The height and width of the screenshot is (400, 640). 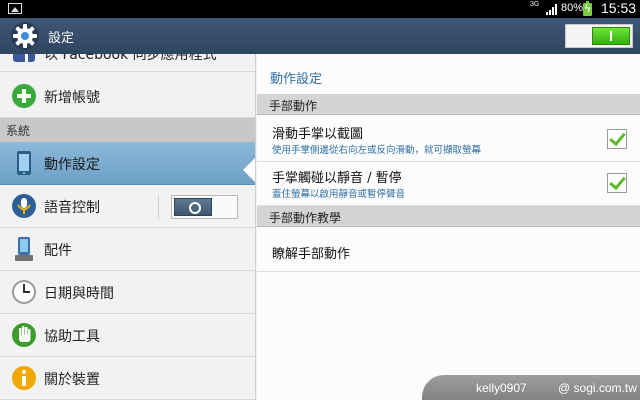 I want to click on sidebar-item-voice-control: 語音控制, so click(x=127, y=206).